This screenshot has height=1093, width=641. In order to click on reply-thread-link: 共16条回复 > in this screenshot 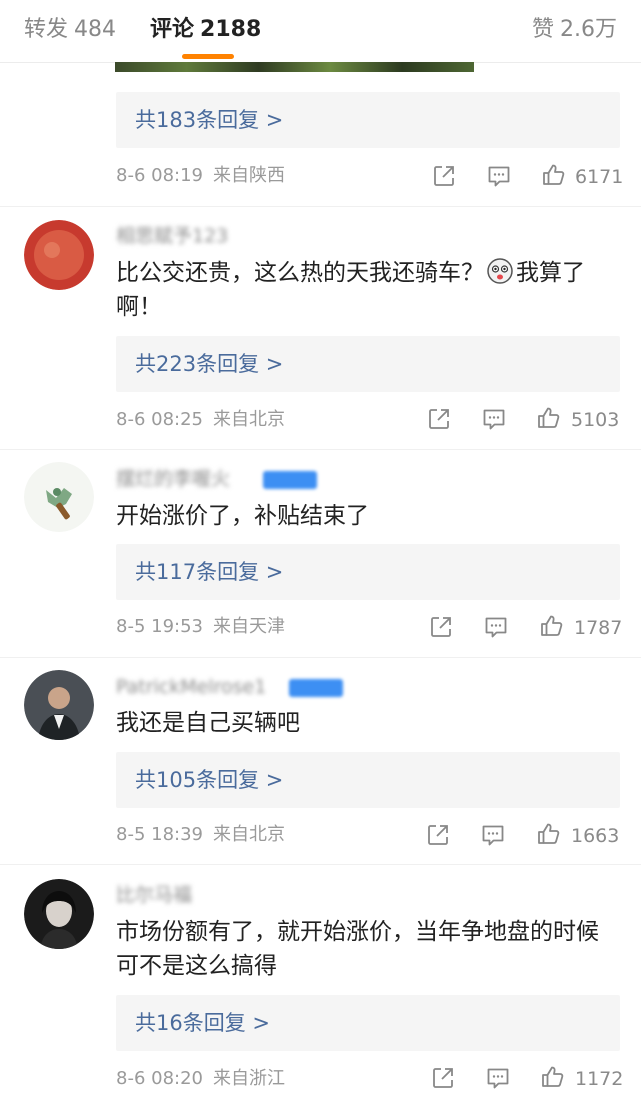, I will do `click(368, 1023)`.